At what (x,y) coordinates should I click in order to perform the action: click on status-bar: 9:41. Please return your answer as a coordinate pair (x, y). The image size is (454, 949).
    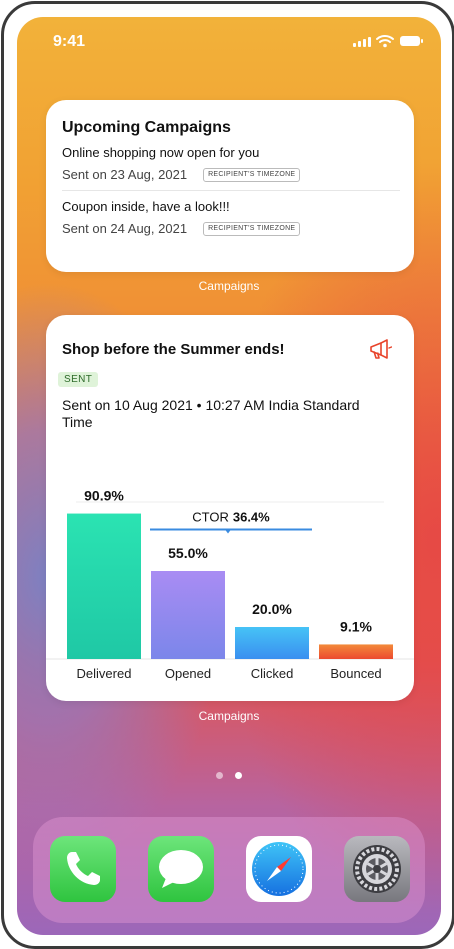
    Looking at the image, I should click on (229, 40).